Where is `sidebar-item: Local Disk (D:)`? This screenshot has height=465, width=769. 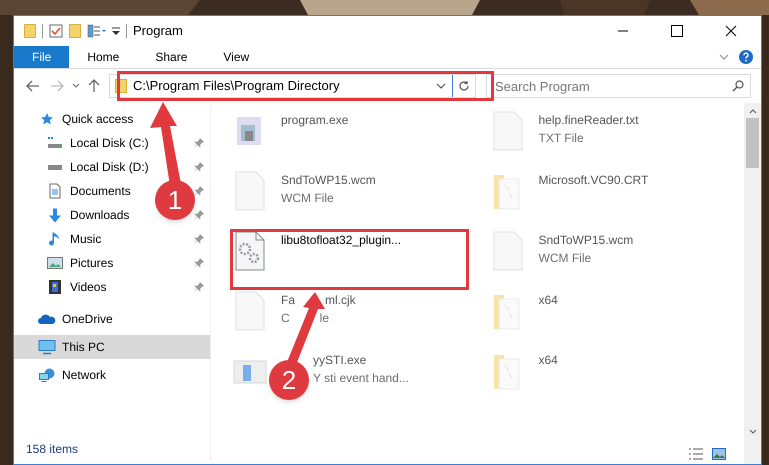 sidebar-item: Local Disk (D:) is located at coordinates (109, 167).